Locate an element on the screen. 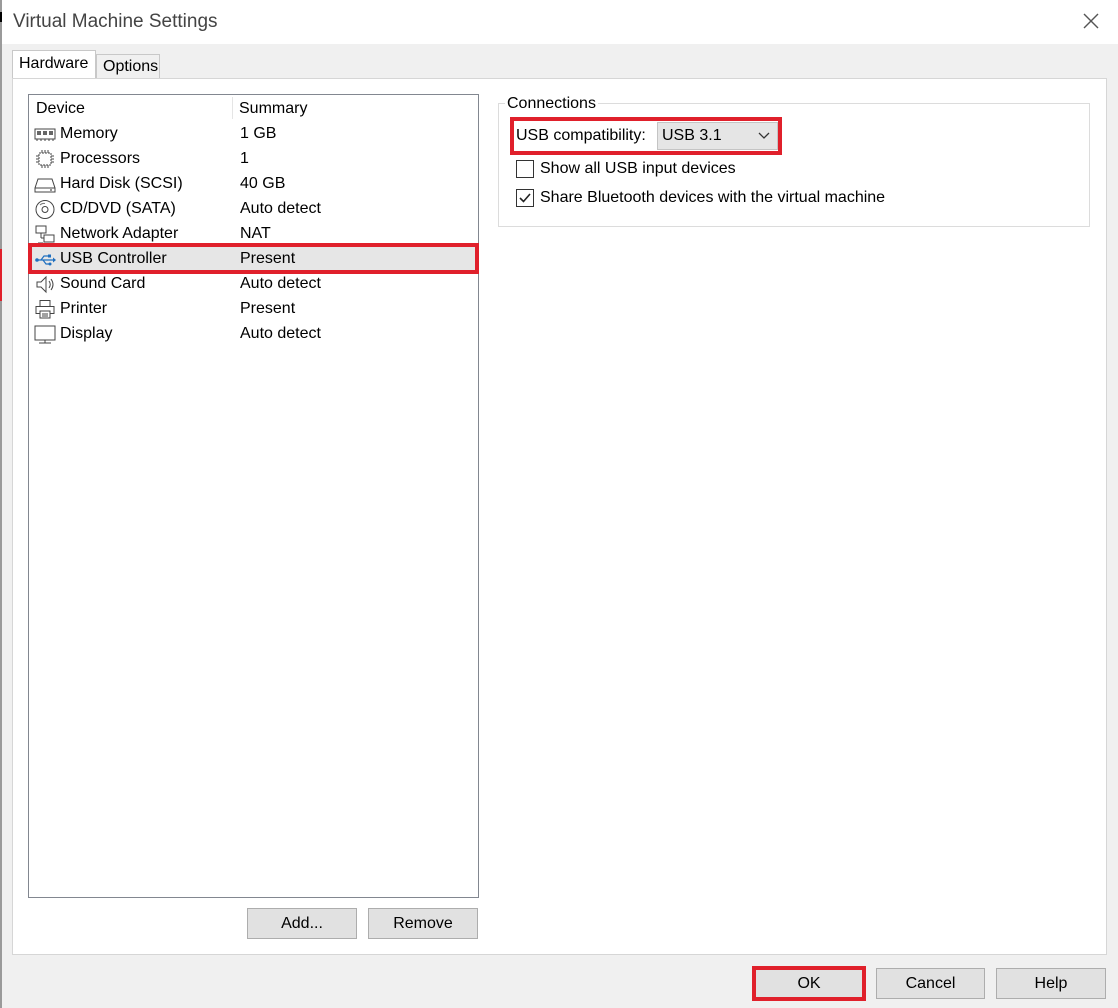  checkmark-icon is located at coordinates (525, 198).